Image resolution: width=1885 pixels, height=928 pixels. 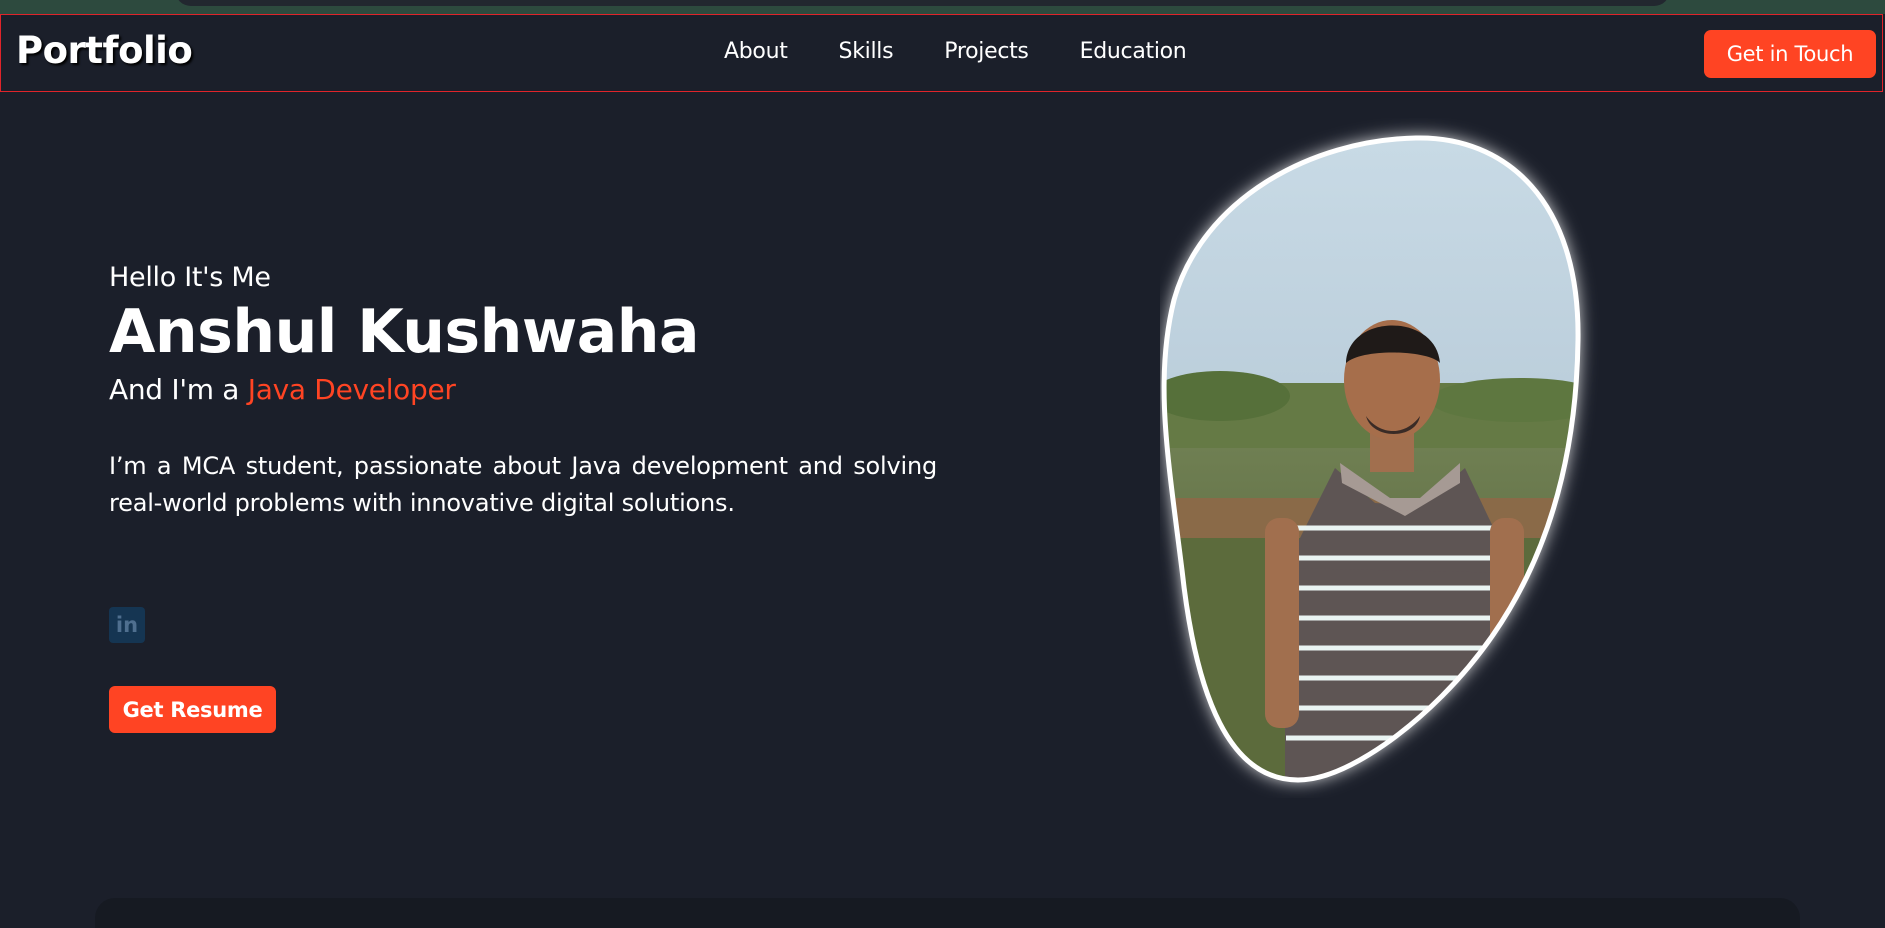 I want to click on role-prefix: And I'm a, so click(x=178, y=389).